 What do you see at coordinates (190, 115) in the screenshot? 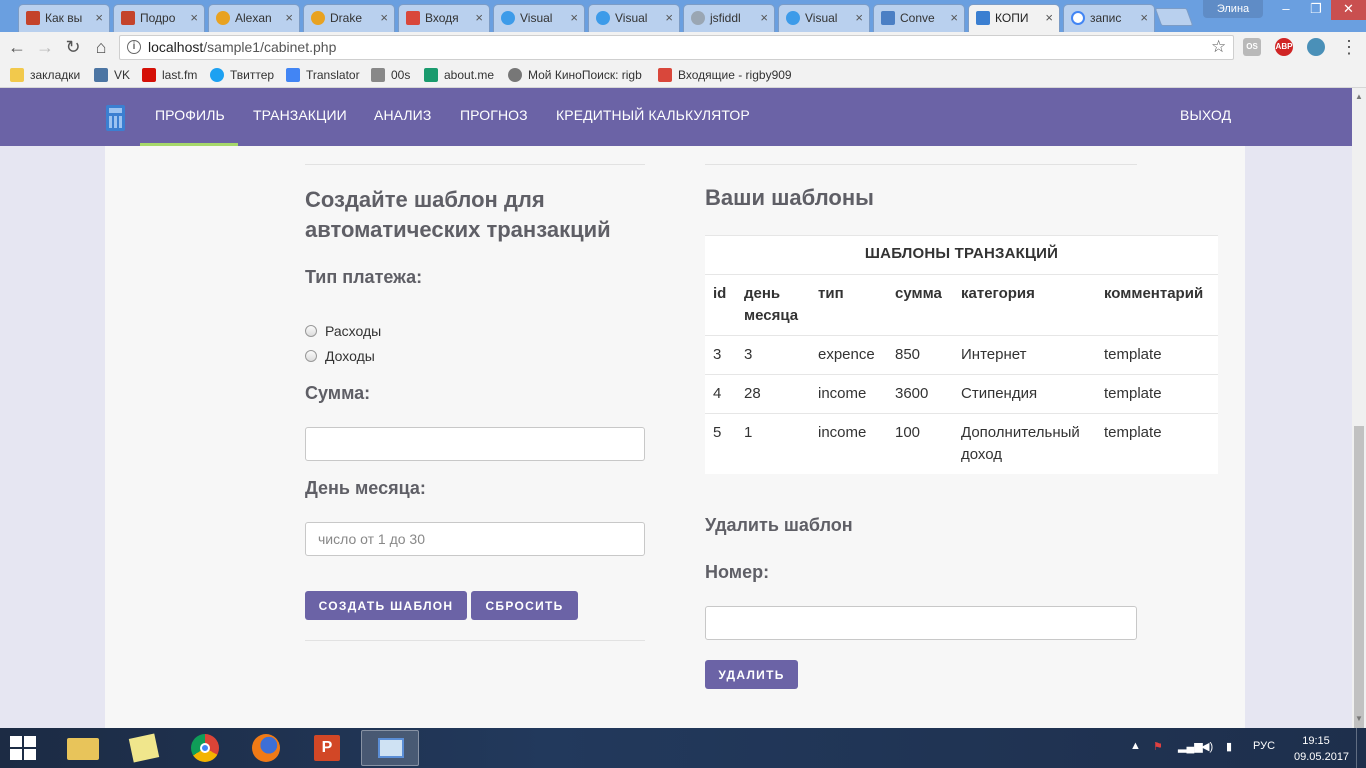
I see `nav-item-profile: ПРОФИЛЬ` at bounding box center [190, 115].